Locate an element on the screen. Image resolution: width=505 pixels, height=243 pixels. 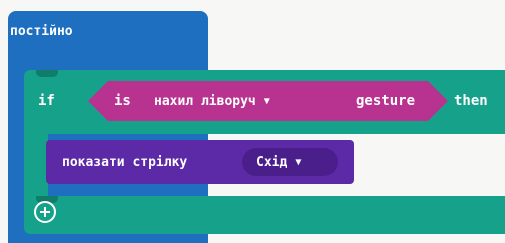
if-block-side is located at coordinates (36, 165).